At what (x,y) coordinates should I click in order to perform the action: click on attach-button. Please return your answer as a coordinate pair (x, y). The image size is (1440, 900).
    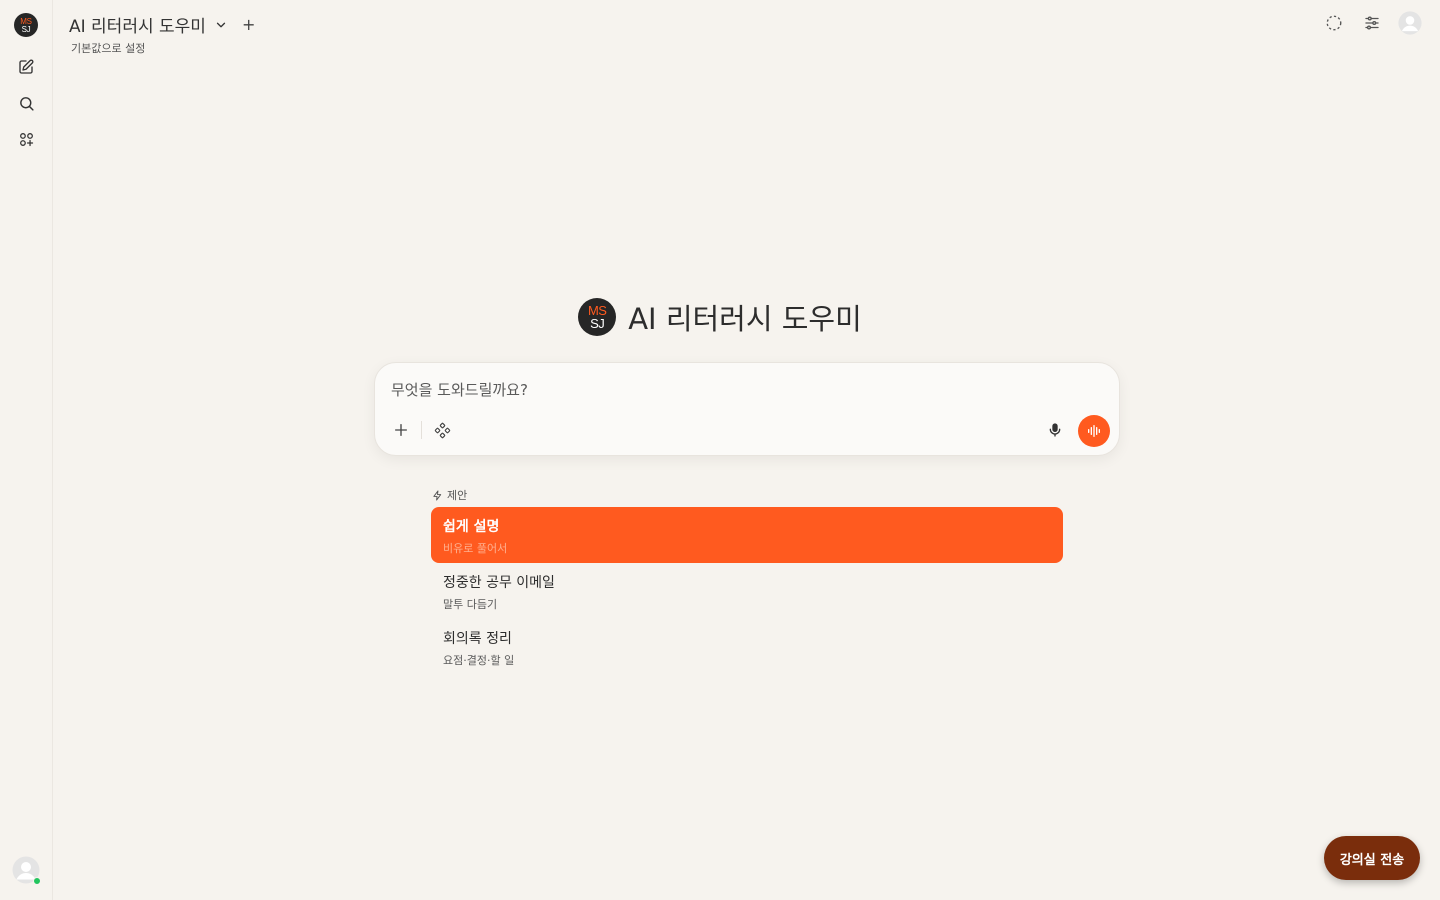
    Looking at the image, I should click on (401, 430).